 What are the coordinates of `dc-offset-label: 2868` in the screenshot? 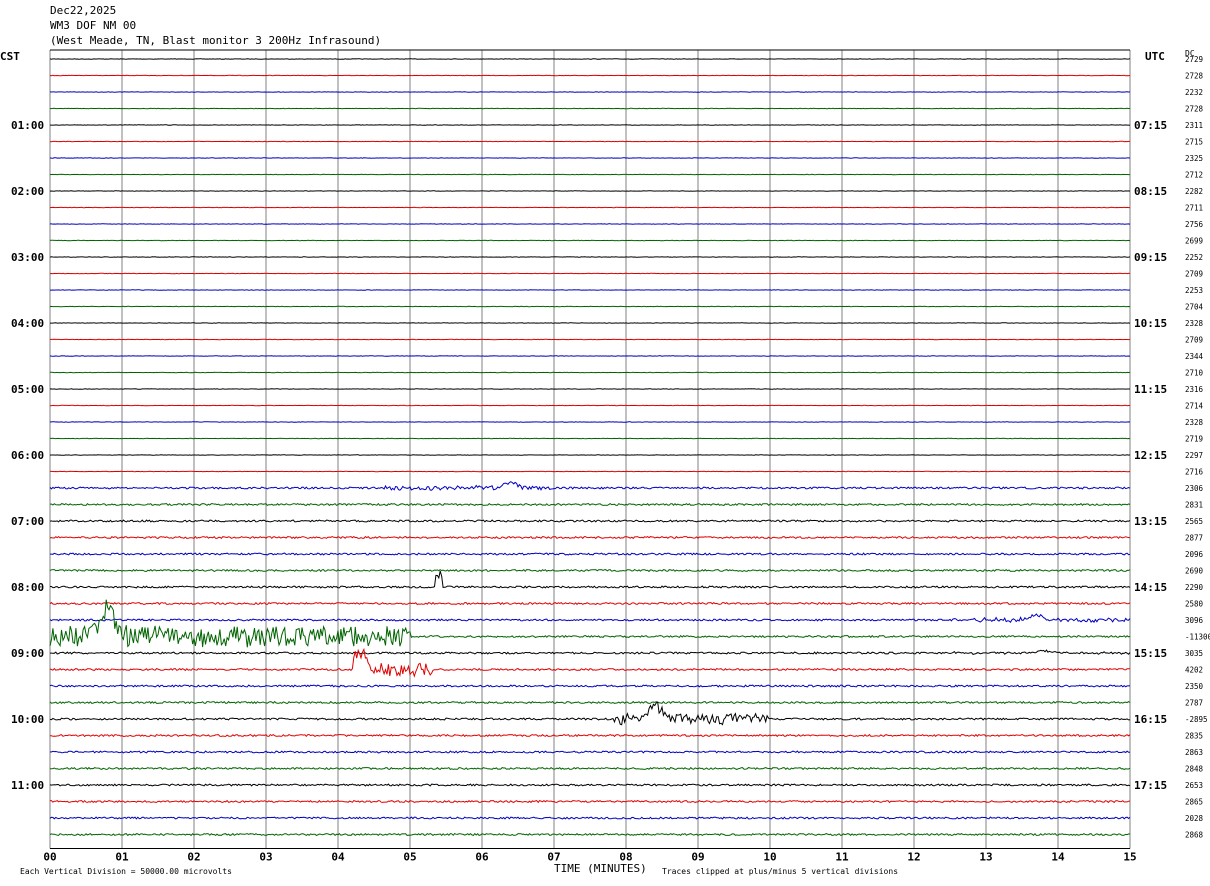 It's located at (1194, 835).